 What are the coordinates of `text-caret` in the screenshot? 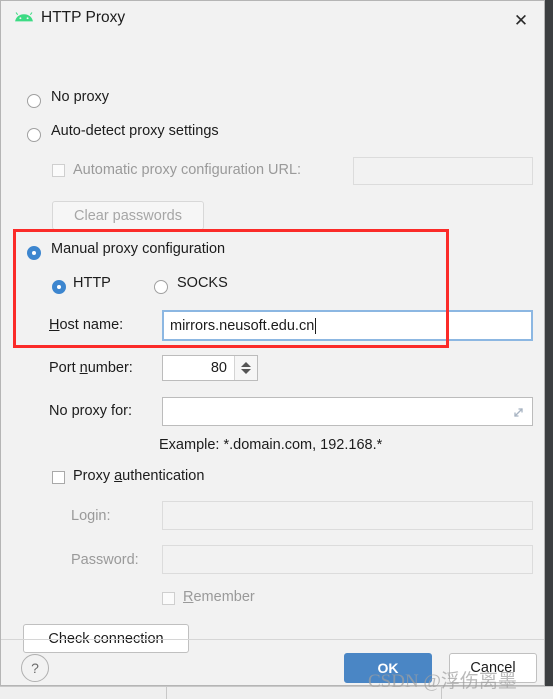 It's located at (316, 325).